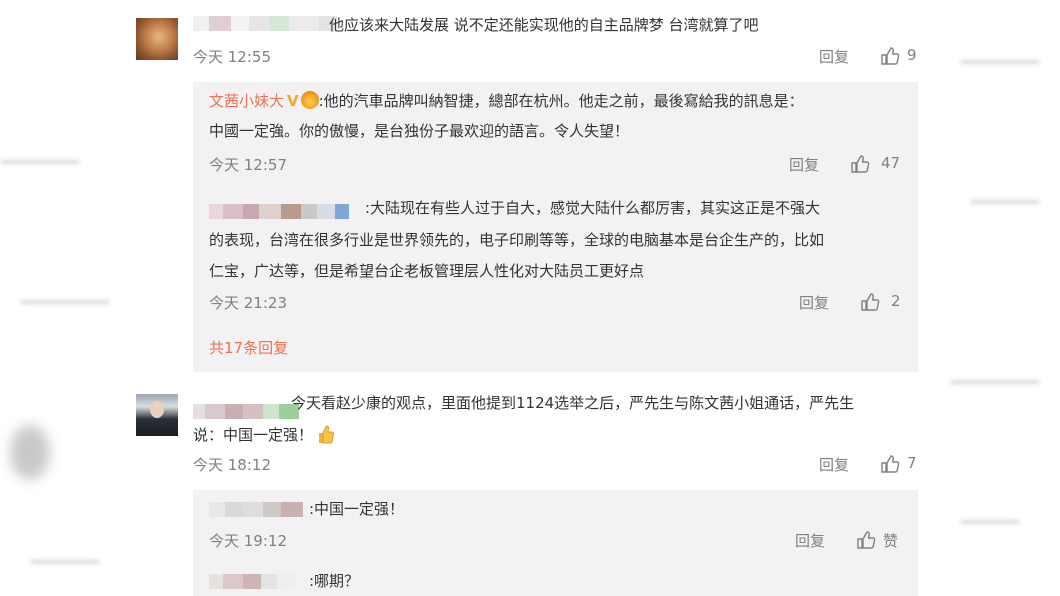 The image size is (1060, 596). I want to click on reply-line: 中國一定強。你的傲慢，是台独份子最欢迎的語言。令人失望！, so click(419, 131).